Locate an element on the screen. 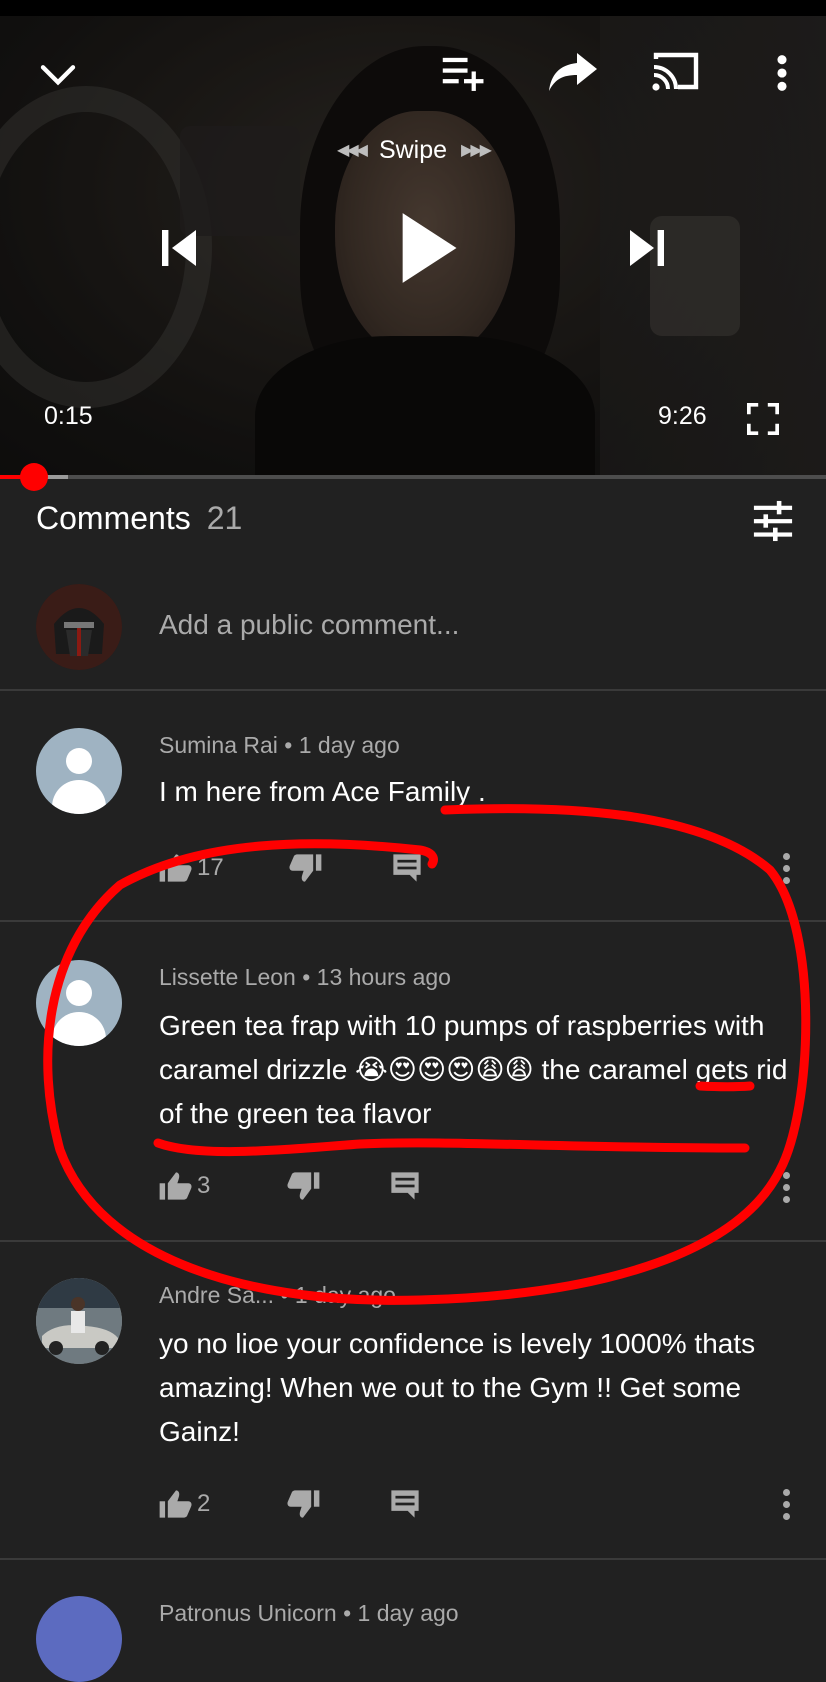  like-button: 17 is located at coordinates (191, 868).